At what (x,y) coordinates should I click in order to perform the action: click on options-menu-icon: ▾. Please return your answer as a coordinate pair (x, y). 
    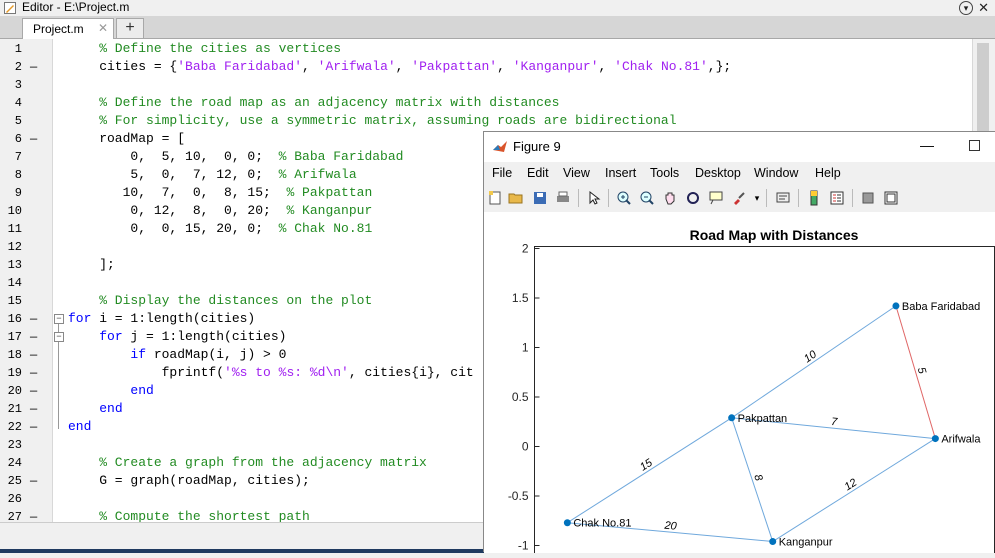
    Looking at the image, I should click on (966, 8).